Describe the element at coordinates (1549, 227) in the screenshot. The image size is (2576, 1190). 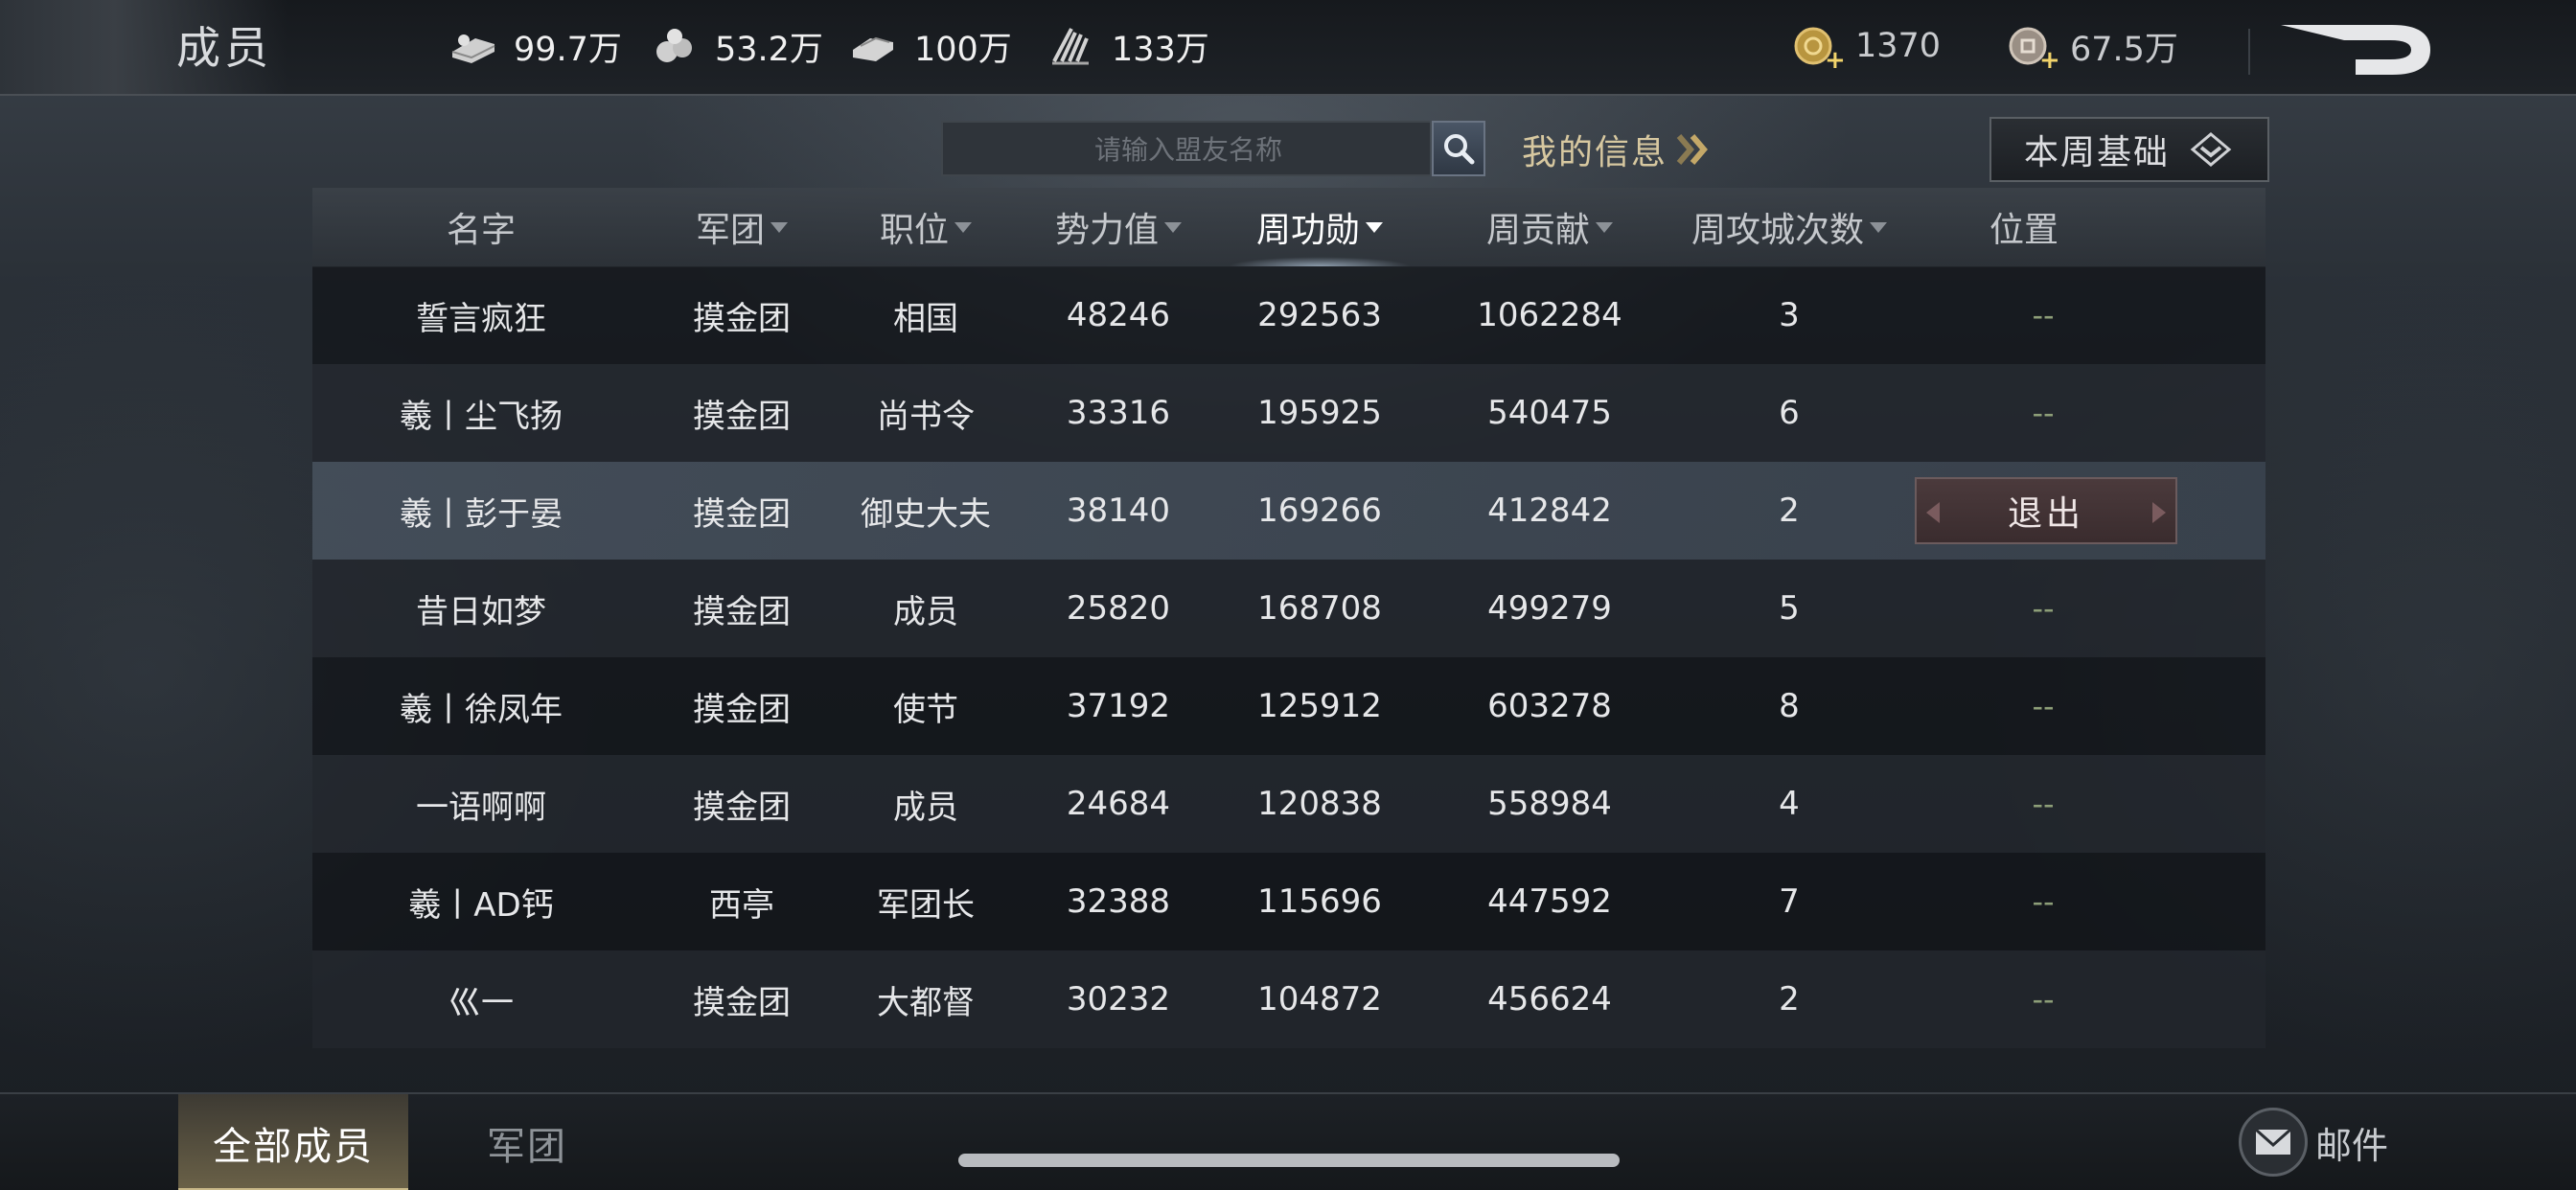
I see `column-weekly-contribution-sort: 周贡献` at that location.